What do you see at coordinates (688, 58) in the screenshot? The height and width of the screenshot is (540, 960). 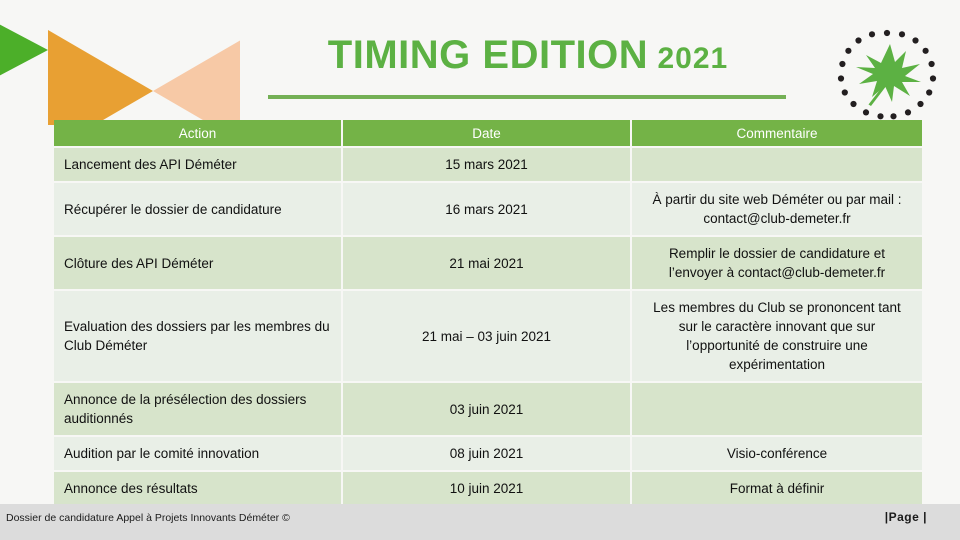 I see `page-title-year: 2021` at bounding box center [688, 58].